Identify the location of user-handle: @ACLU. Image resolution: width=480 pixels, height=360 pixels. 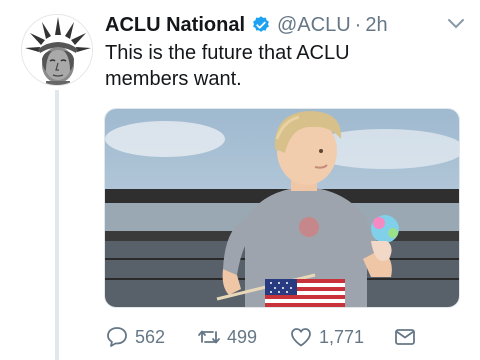
(314, 25).